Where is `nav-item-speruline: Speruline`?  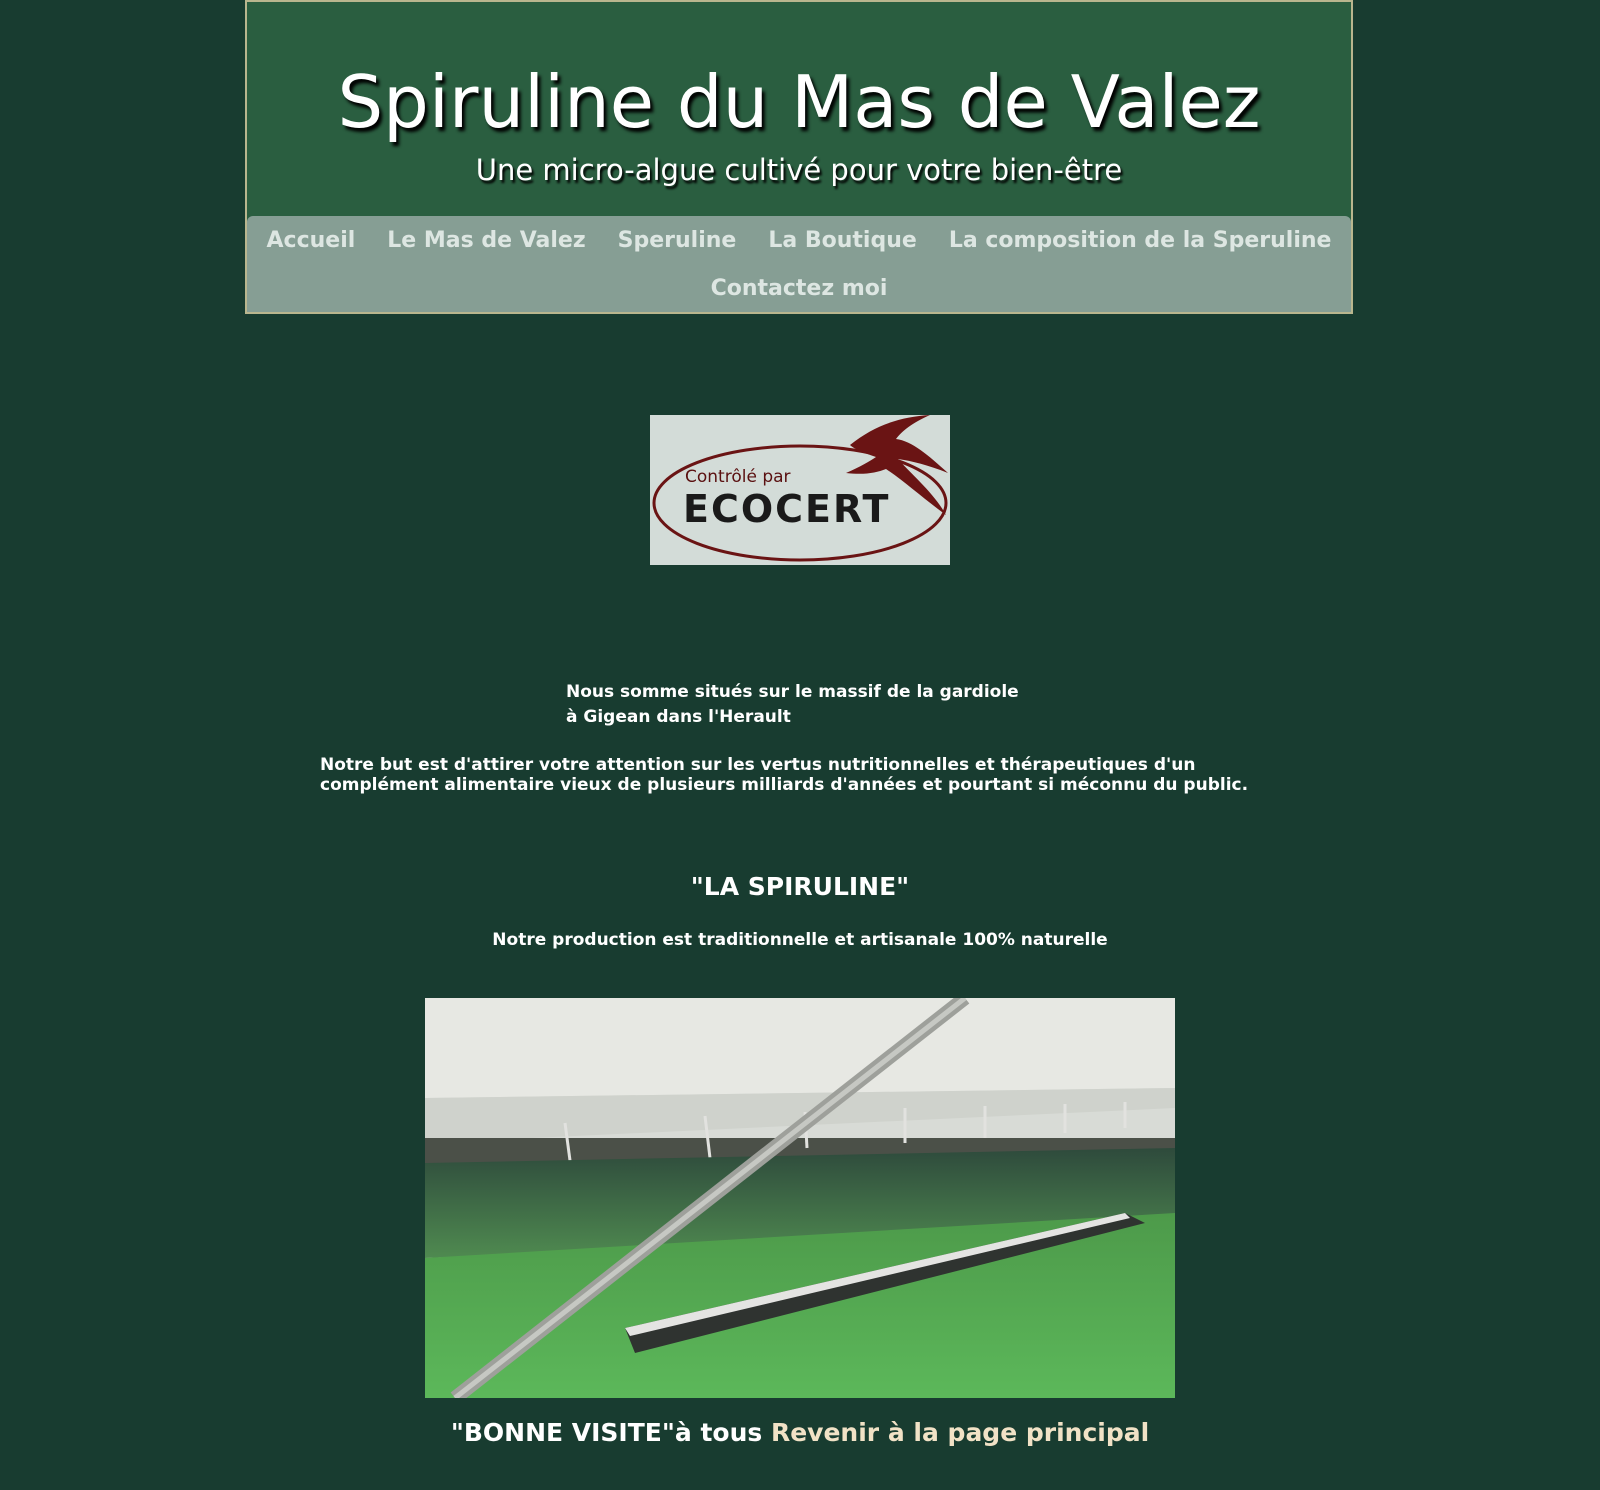 nav-item-speruline: Speruline is located at coordinates (677, 240).